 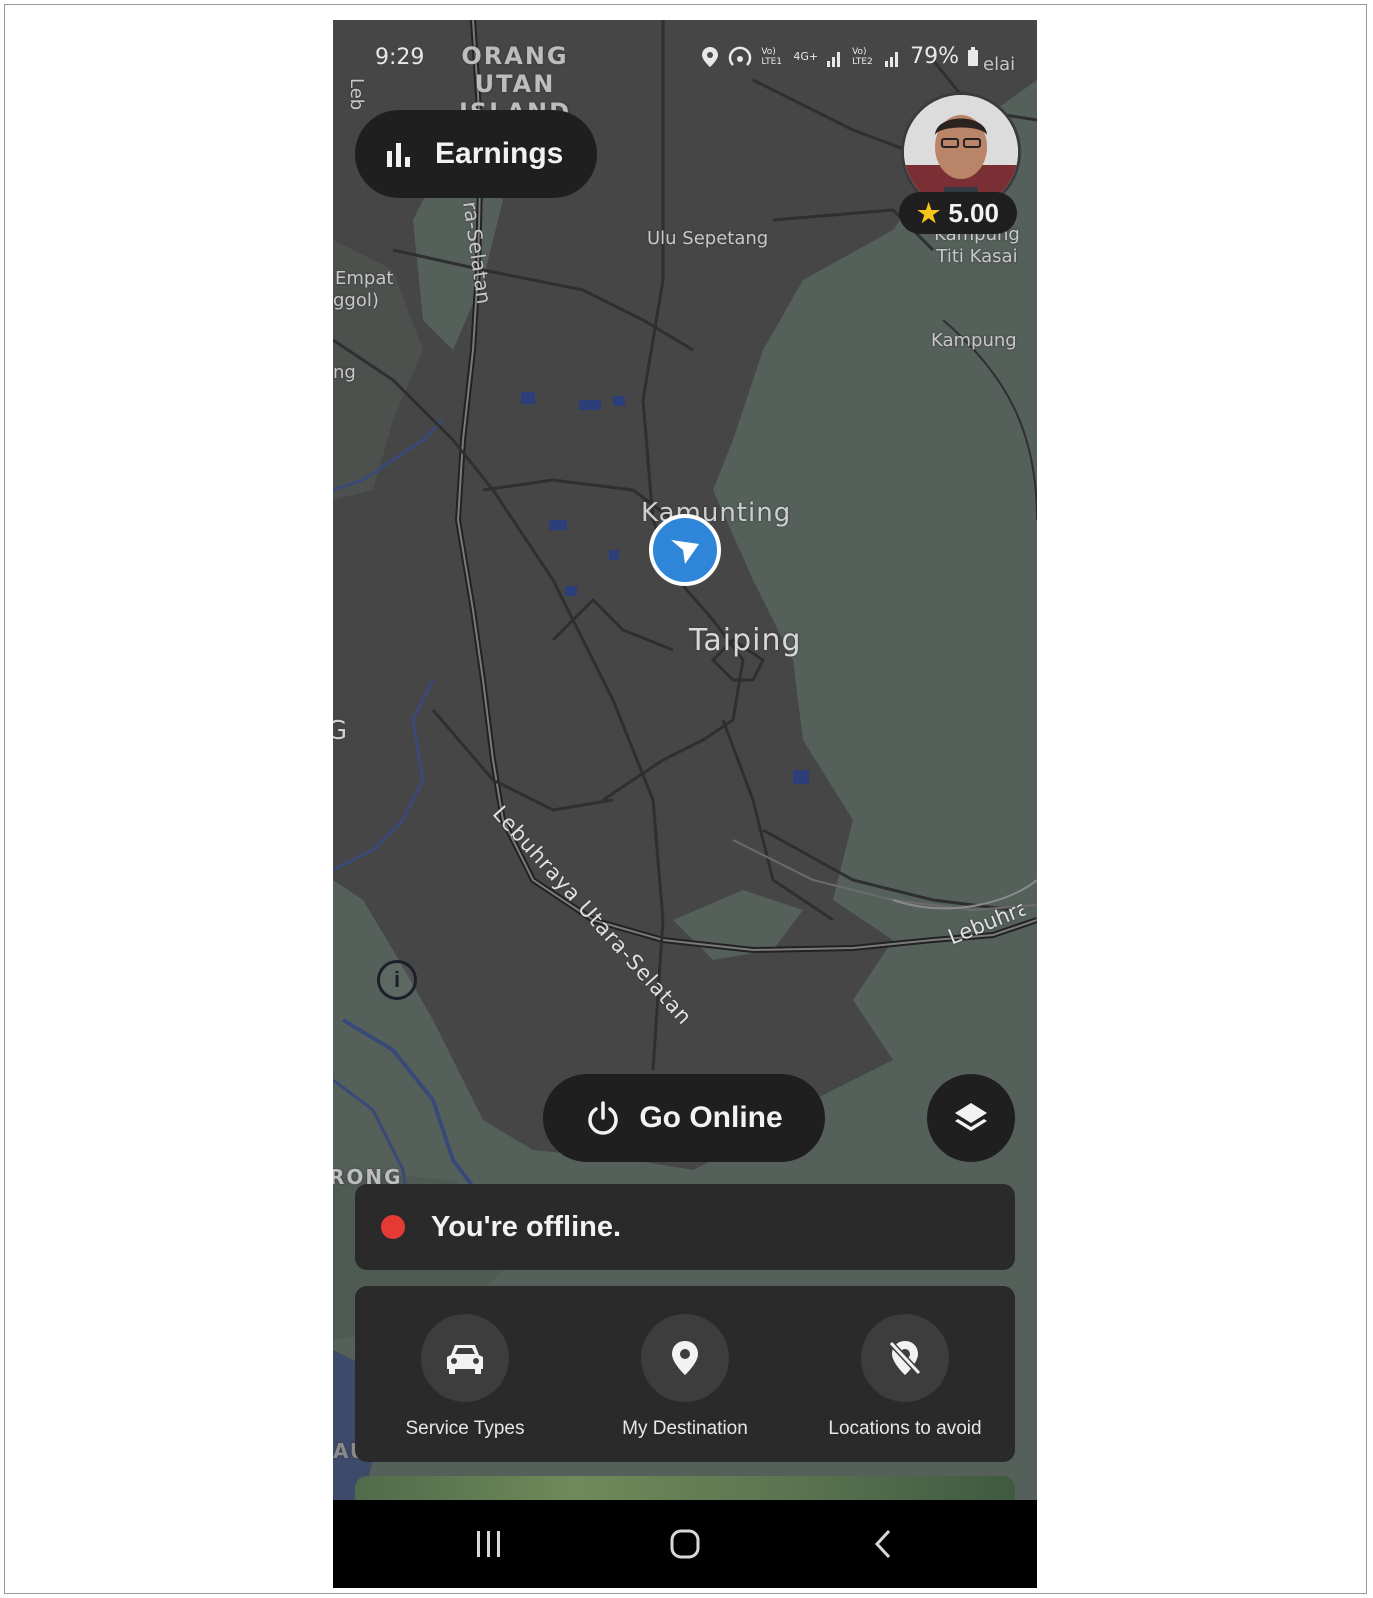 I want to click on go-online-button: Go Online, so click(x=684, y=1118).